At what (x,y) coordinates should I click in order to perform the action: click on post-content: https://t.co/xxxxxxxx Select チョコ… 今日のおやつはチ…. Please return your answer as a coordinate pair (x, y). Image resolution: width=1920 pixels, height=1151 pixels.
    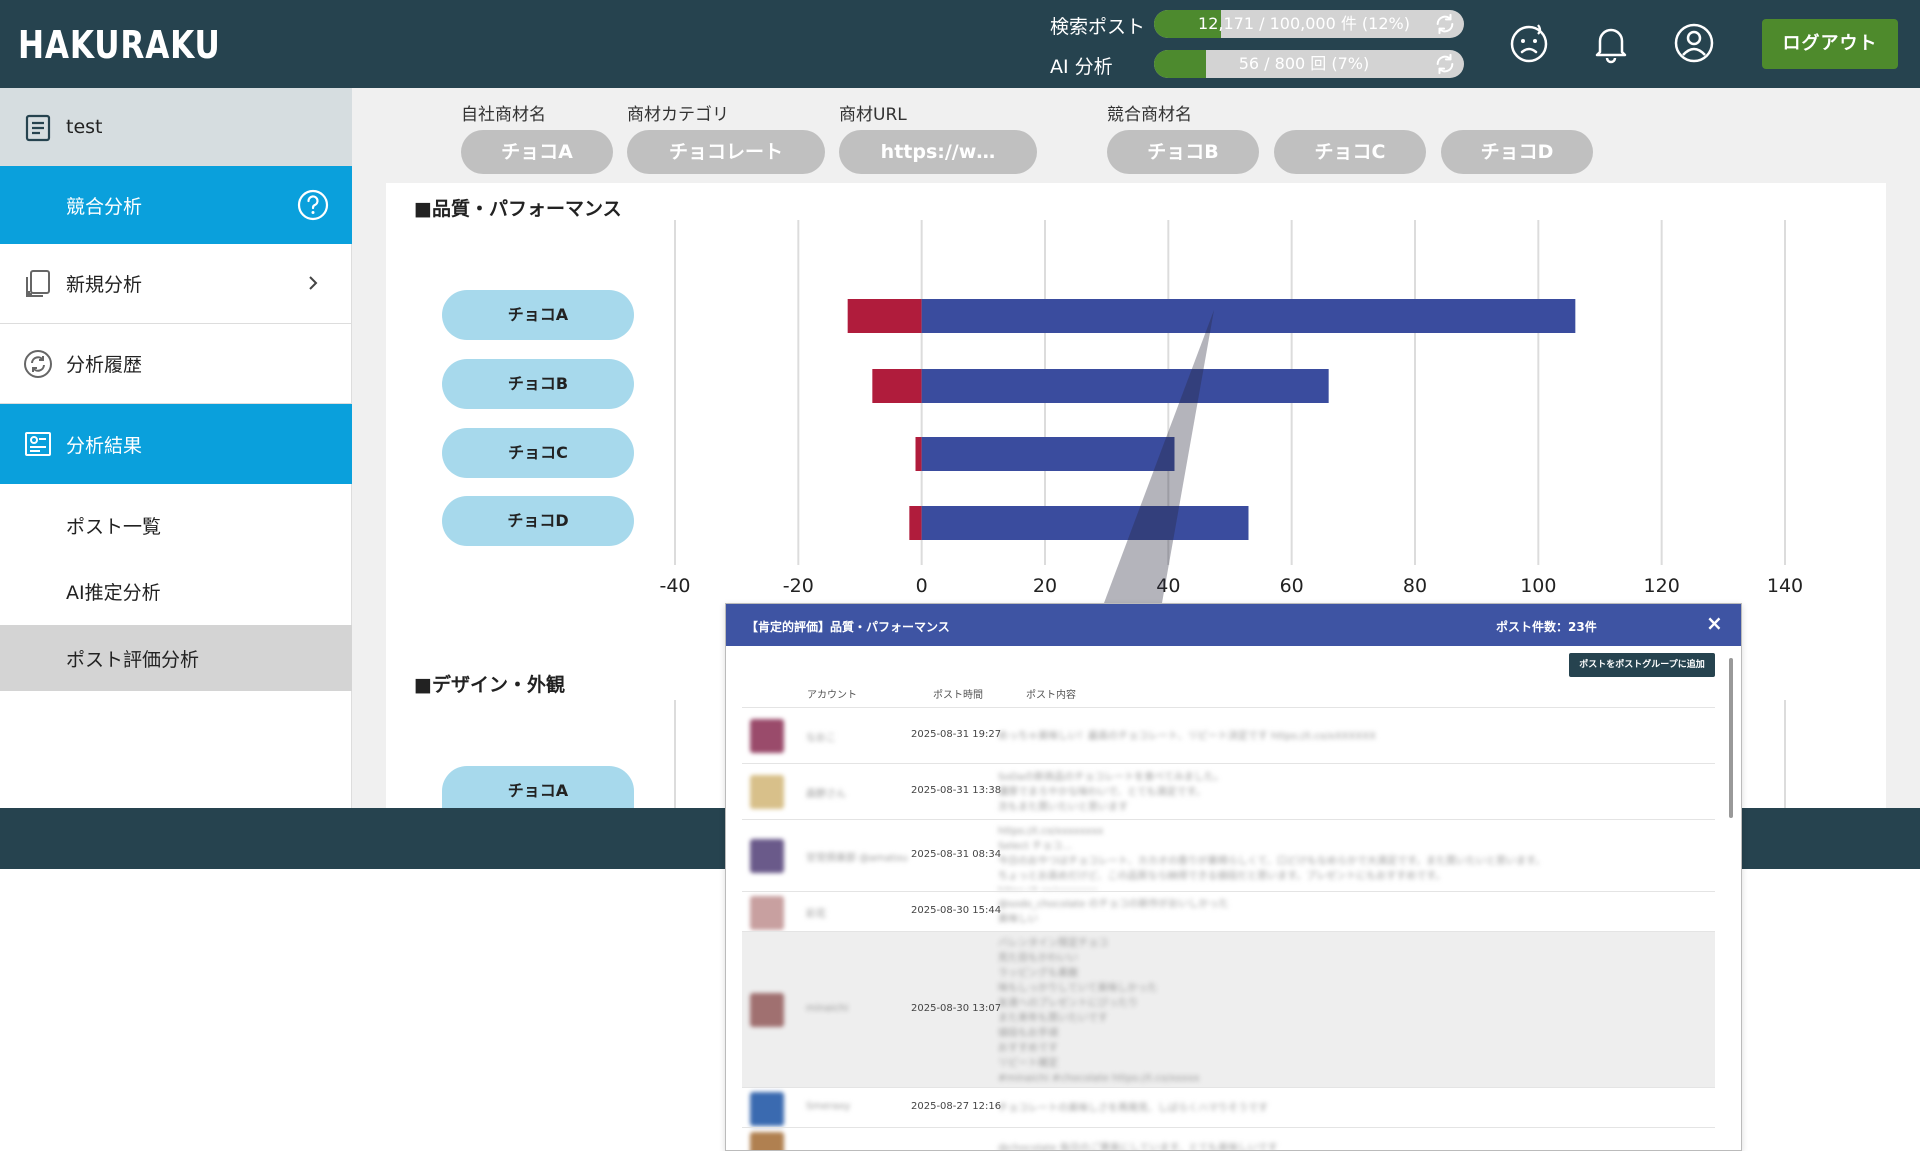
    Looking at the image, I should click on (1348, 857).